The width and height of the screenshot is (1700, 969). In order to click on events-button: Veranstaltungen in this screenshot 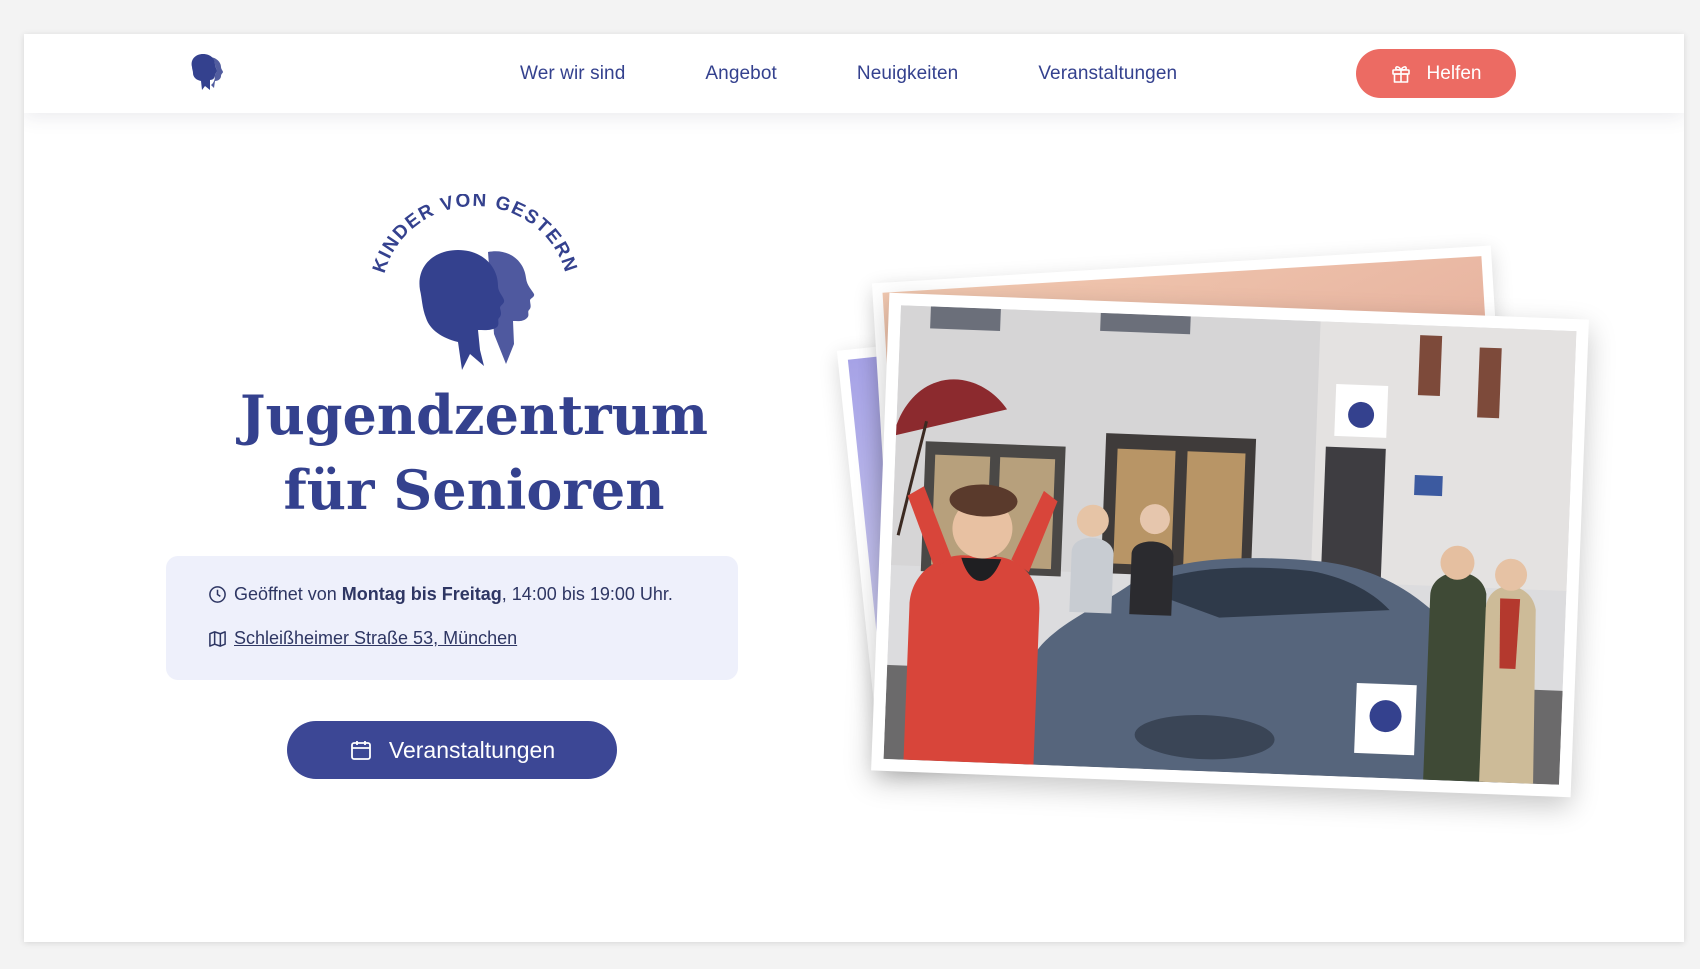, I will do `click(452, 750)`.